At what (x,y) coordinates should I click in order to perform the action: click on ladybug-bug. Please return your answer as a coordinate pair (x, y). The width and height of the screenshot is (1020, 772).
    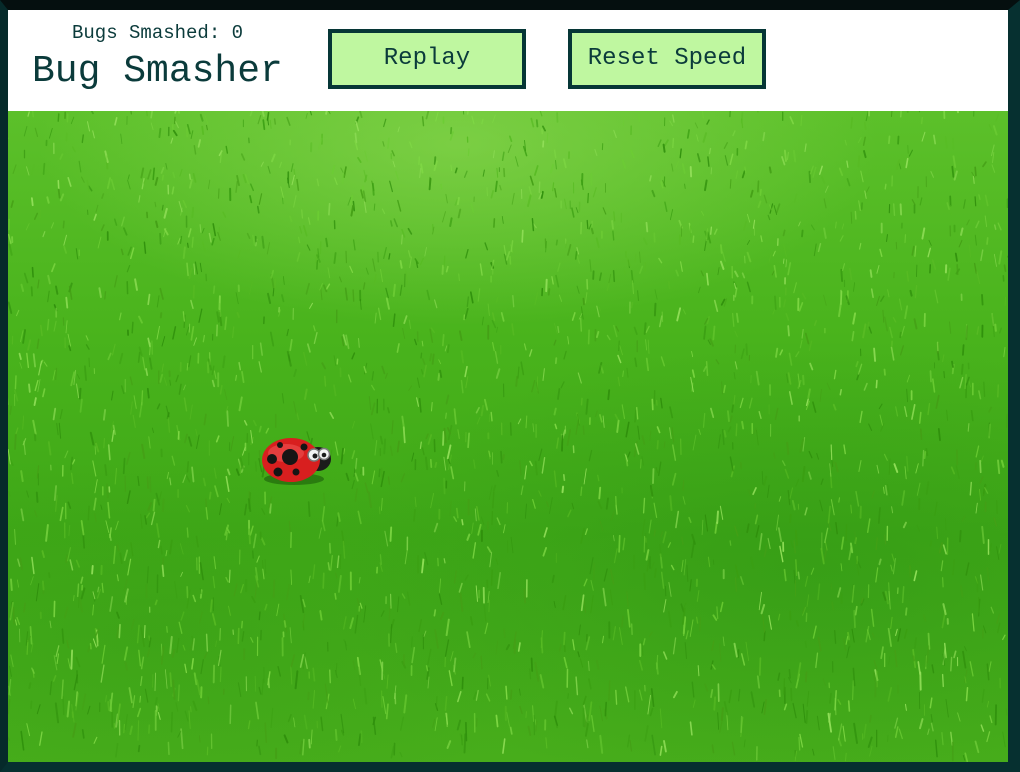
    Looking at the image, I should click on (296, 461).